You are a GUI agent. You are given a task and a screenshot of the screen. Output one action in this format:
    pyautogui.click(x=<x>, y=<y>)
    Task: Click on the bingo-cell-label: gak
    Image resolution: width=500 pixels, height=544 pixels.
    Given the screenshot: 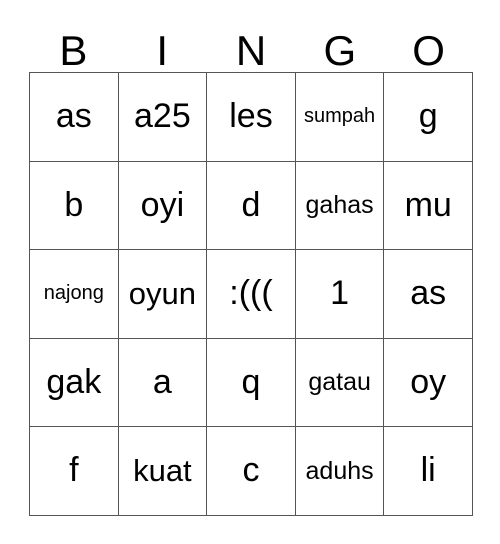 What is the action you would take?
    pyautogui.click(x=74, y=381)
    